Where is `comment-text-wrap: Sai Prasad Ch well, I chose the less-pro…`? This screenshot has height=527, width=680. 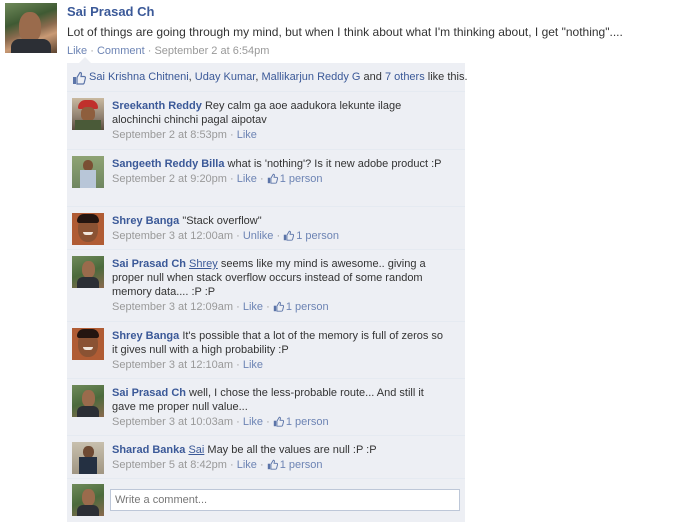
comment-text-wrap: Sai Prasad Ch well, I chose the less-pro… is located at coordinates (268, 400).